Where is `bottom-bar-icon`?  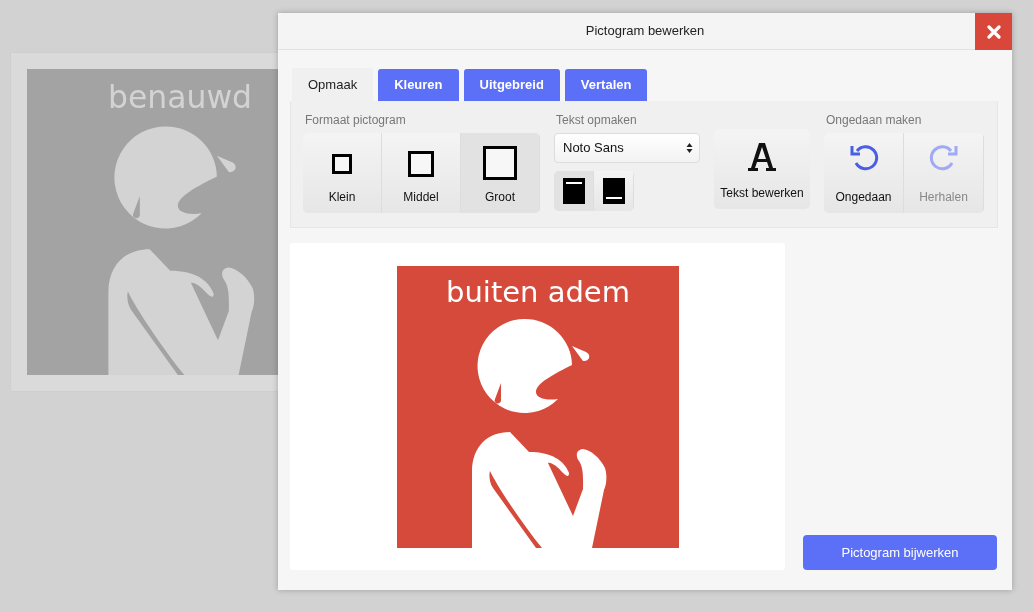 bottom-bar-icon is located at coordinates (613, 191).